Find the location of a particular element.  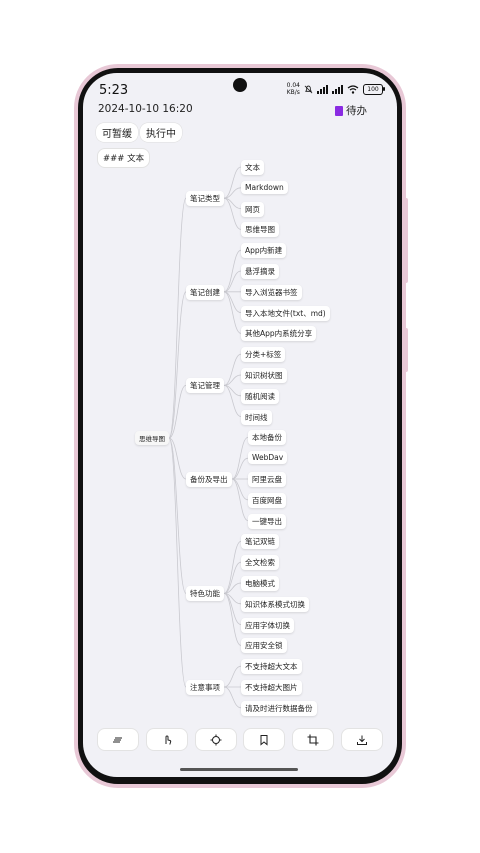

mindmap-leaf: 网页 is located at coordinates (252, 209).